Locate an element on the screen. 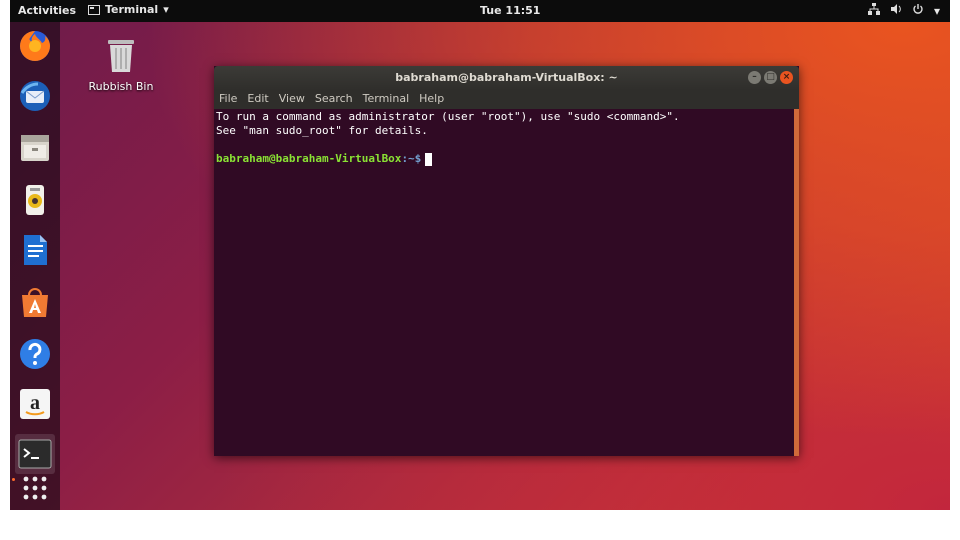  volume-icon is located at coordinates (896, 10).